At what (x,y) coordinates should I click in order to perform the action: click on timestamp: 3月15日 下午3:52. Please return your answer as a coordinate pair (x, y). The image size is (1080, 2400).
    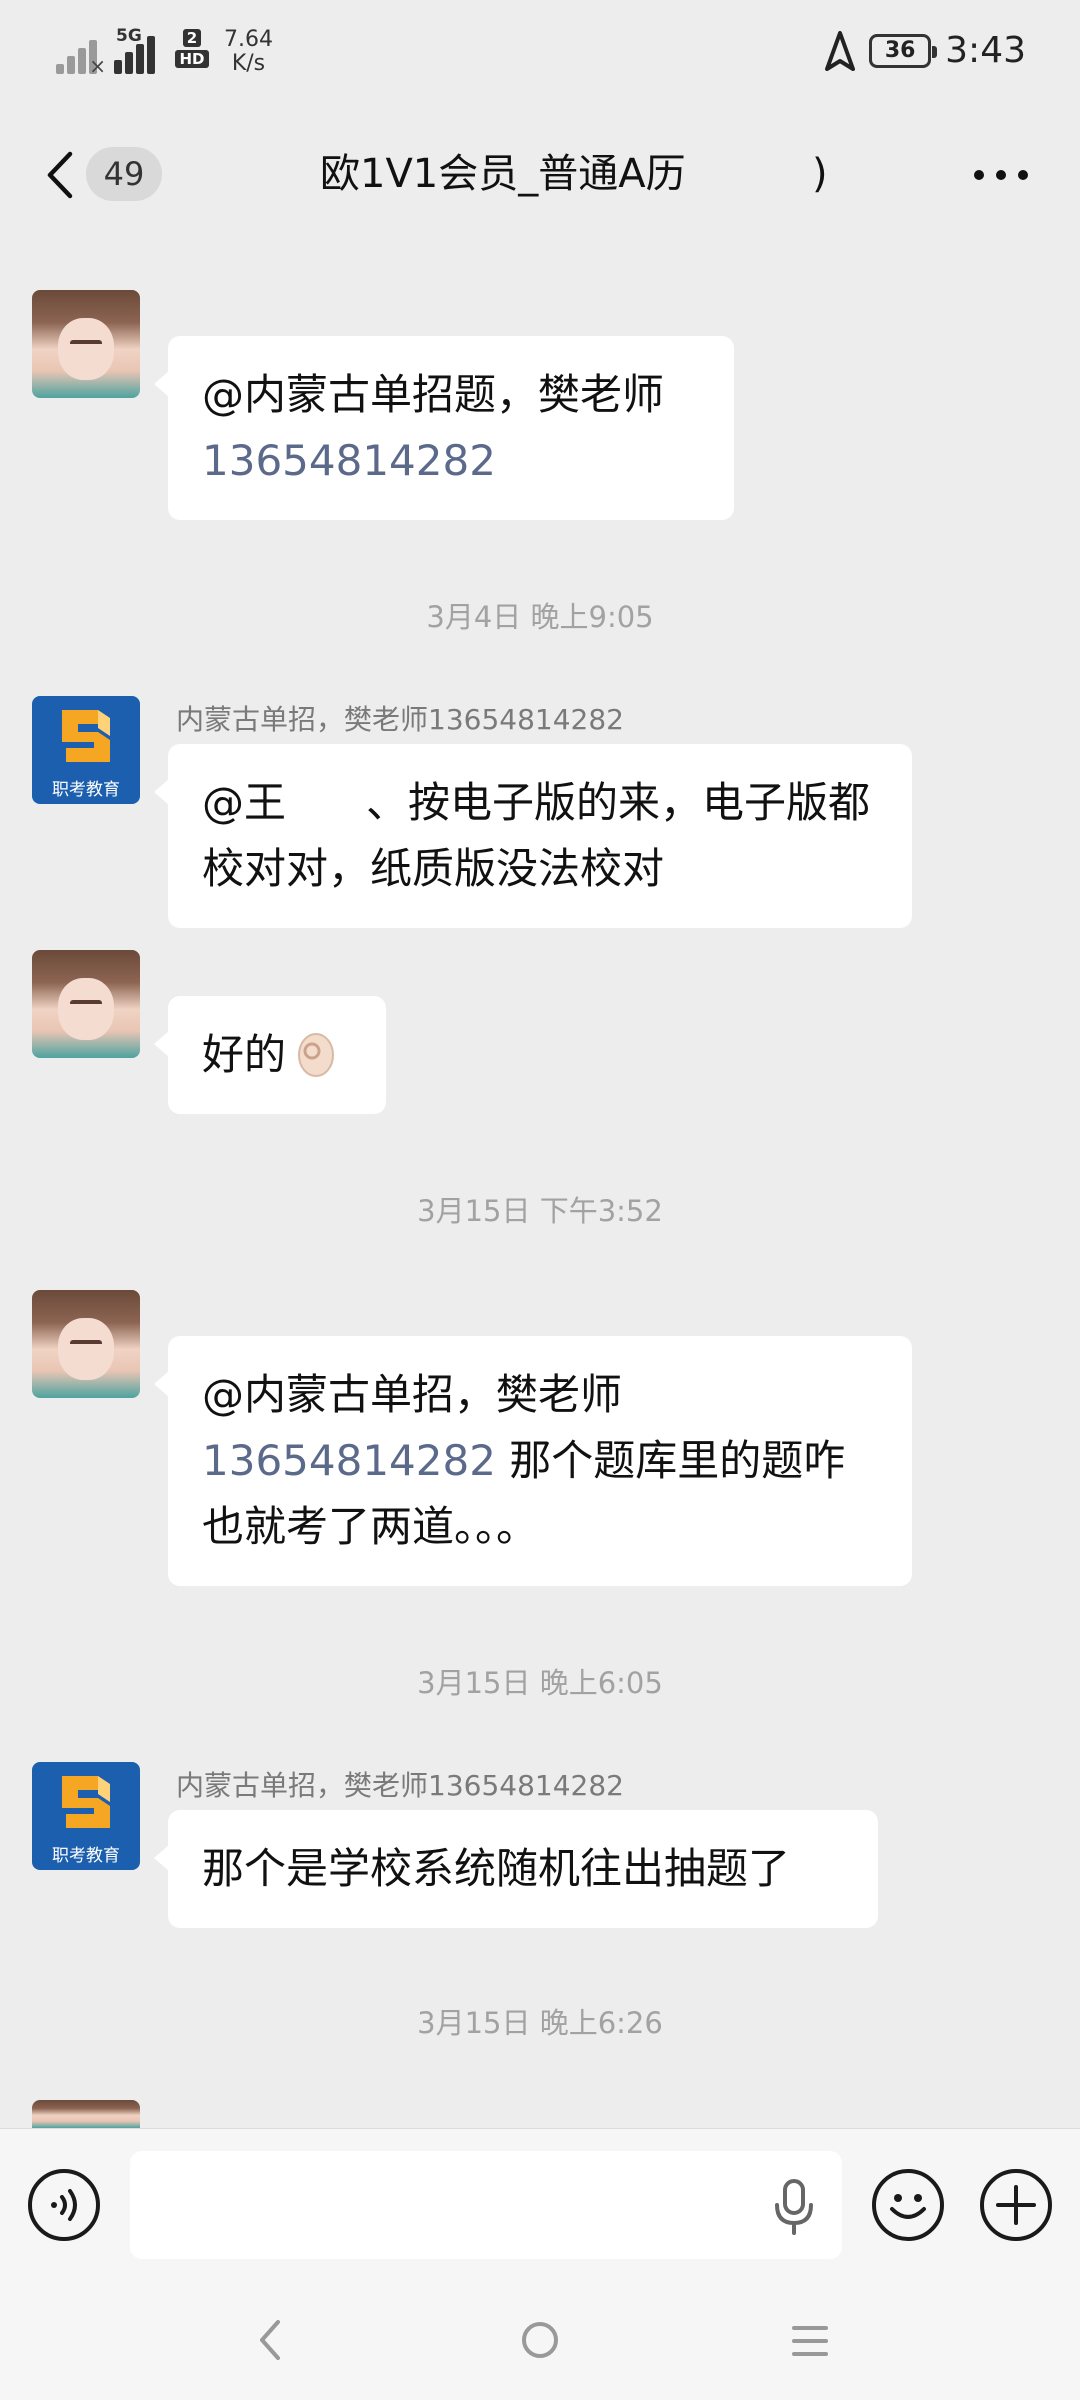
    Looking at the image, I should click on (540, 1211).